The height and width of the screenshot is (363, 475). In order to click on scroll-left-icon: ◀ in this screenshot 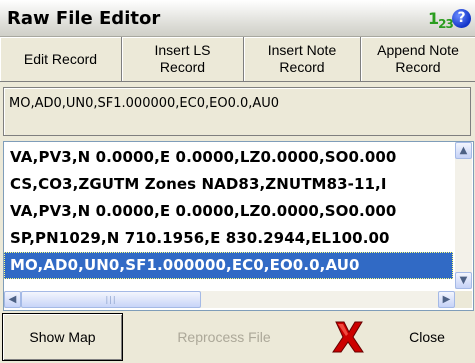, I will do `click(12, 299)`.